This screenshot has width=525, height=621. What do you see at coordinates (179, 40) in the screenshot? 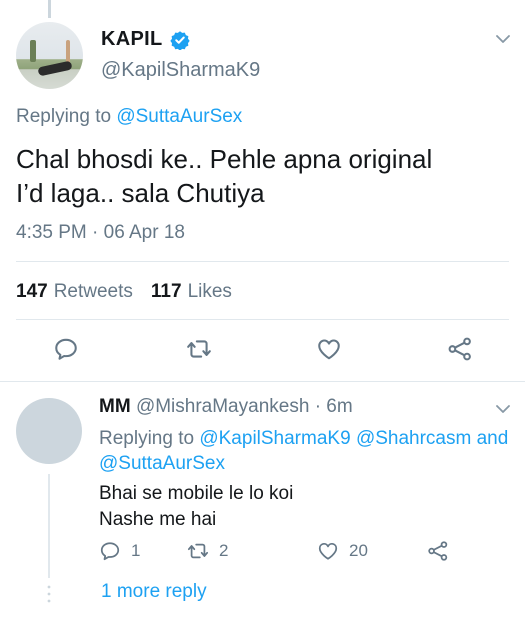
I see `verified-badge-icon` at bounding box center [179, 40].